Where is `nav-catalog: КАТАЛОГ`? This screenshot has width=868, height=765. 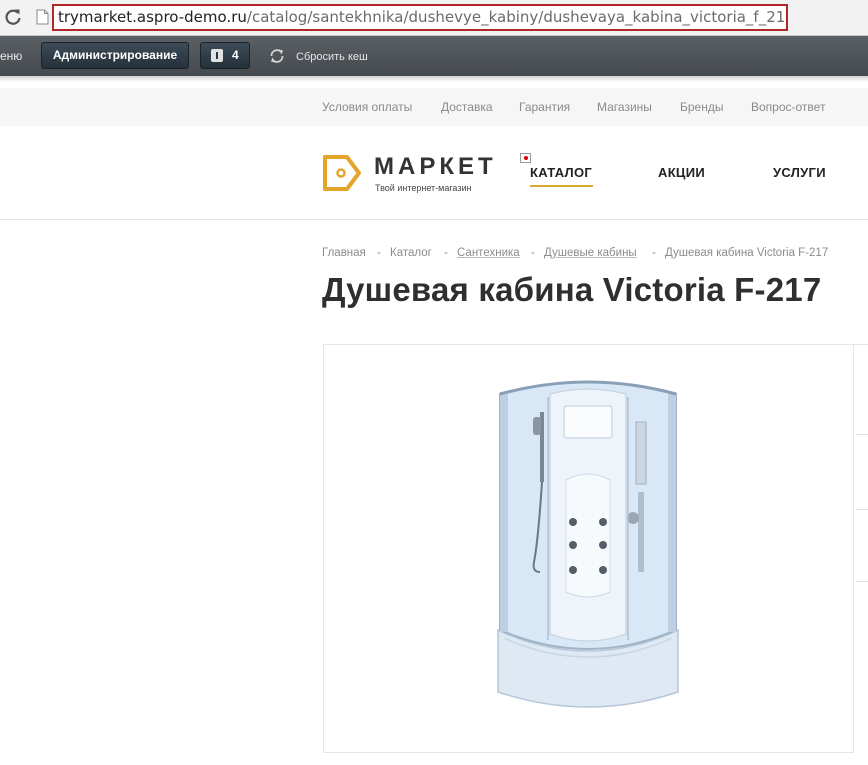
nav-catalog: КАТАЛОГ is located at coordinates (561, 172).